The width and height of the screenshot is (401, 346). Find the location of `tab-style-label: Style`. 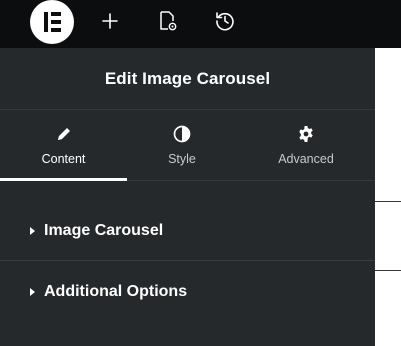

tab-style-label: Style is located at coordinates (182, 159).